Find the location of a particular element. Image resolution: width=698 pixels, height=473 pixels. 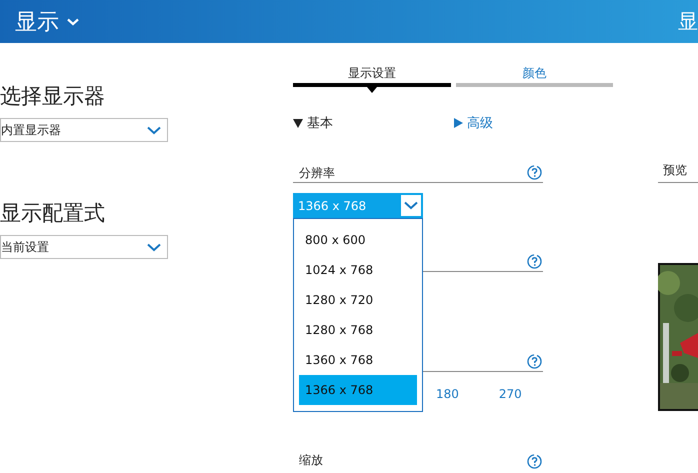

triangle-right-icon is located at coordinates (458, 123).